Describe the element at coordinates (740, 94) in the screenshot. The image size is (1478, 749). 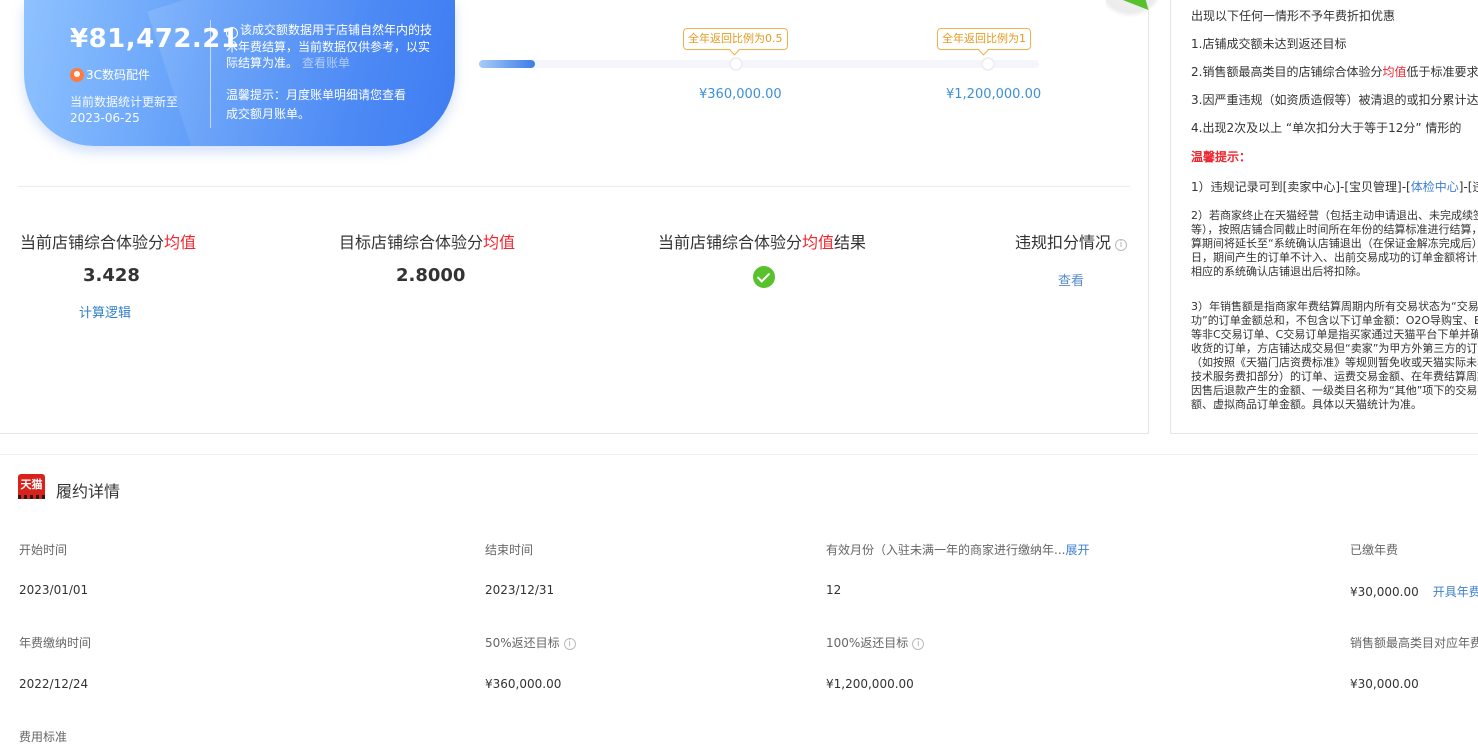
I see `milestone-amount-1: ¥360,000.00` at that location.